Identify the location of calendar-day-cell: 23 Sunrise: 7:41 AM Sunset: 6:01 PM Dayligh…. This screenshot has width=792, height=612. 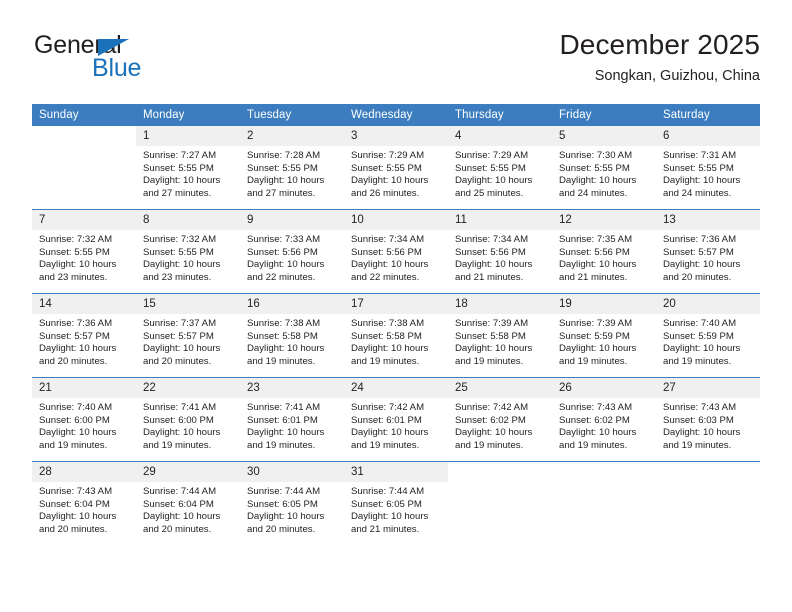
(292, 419).